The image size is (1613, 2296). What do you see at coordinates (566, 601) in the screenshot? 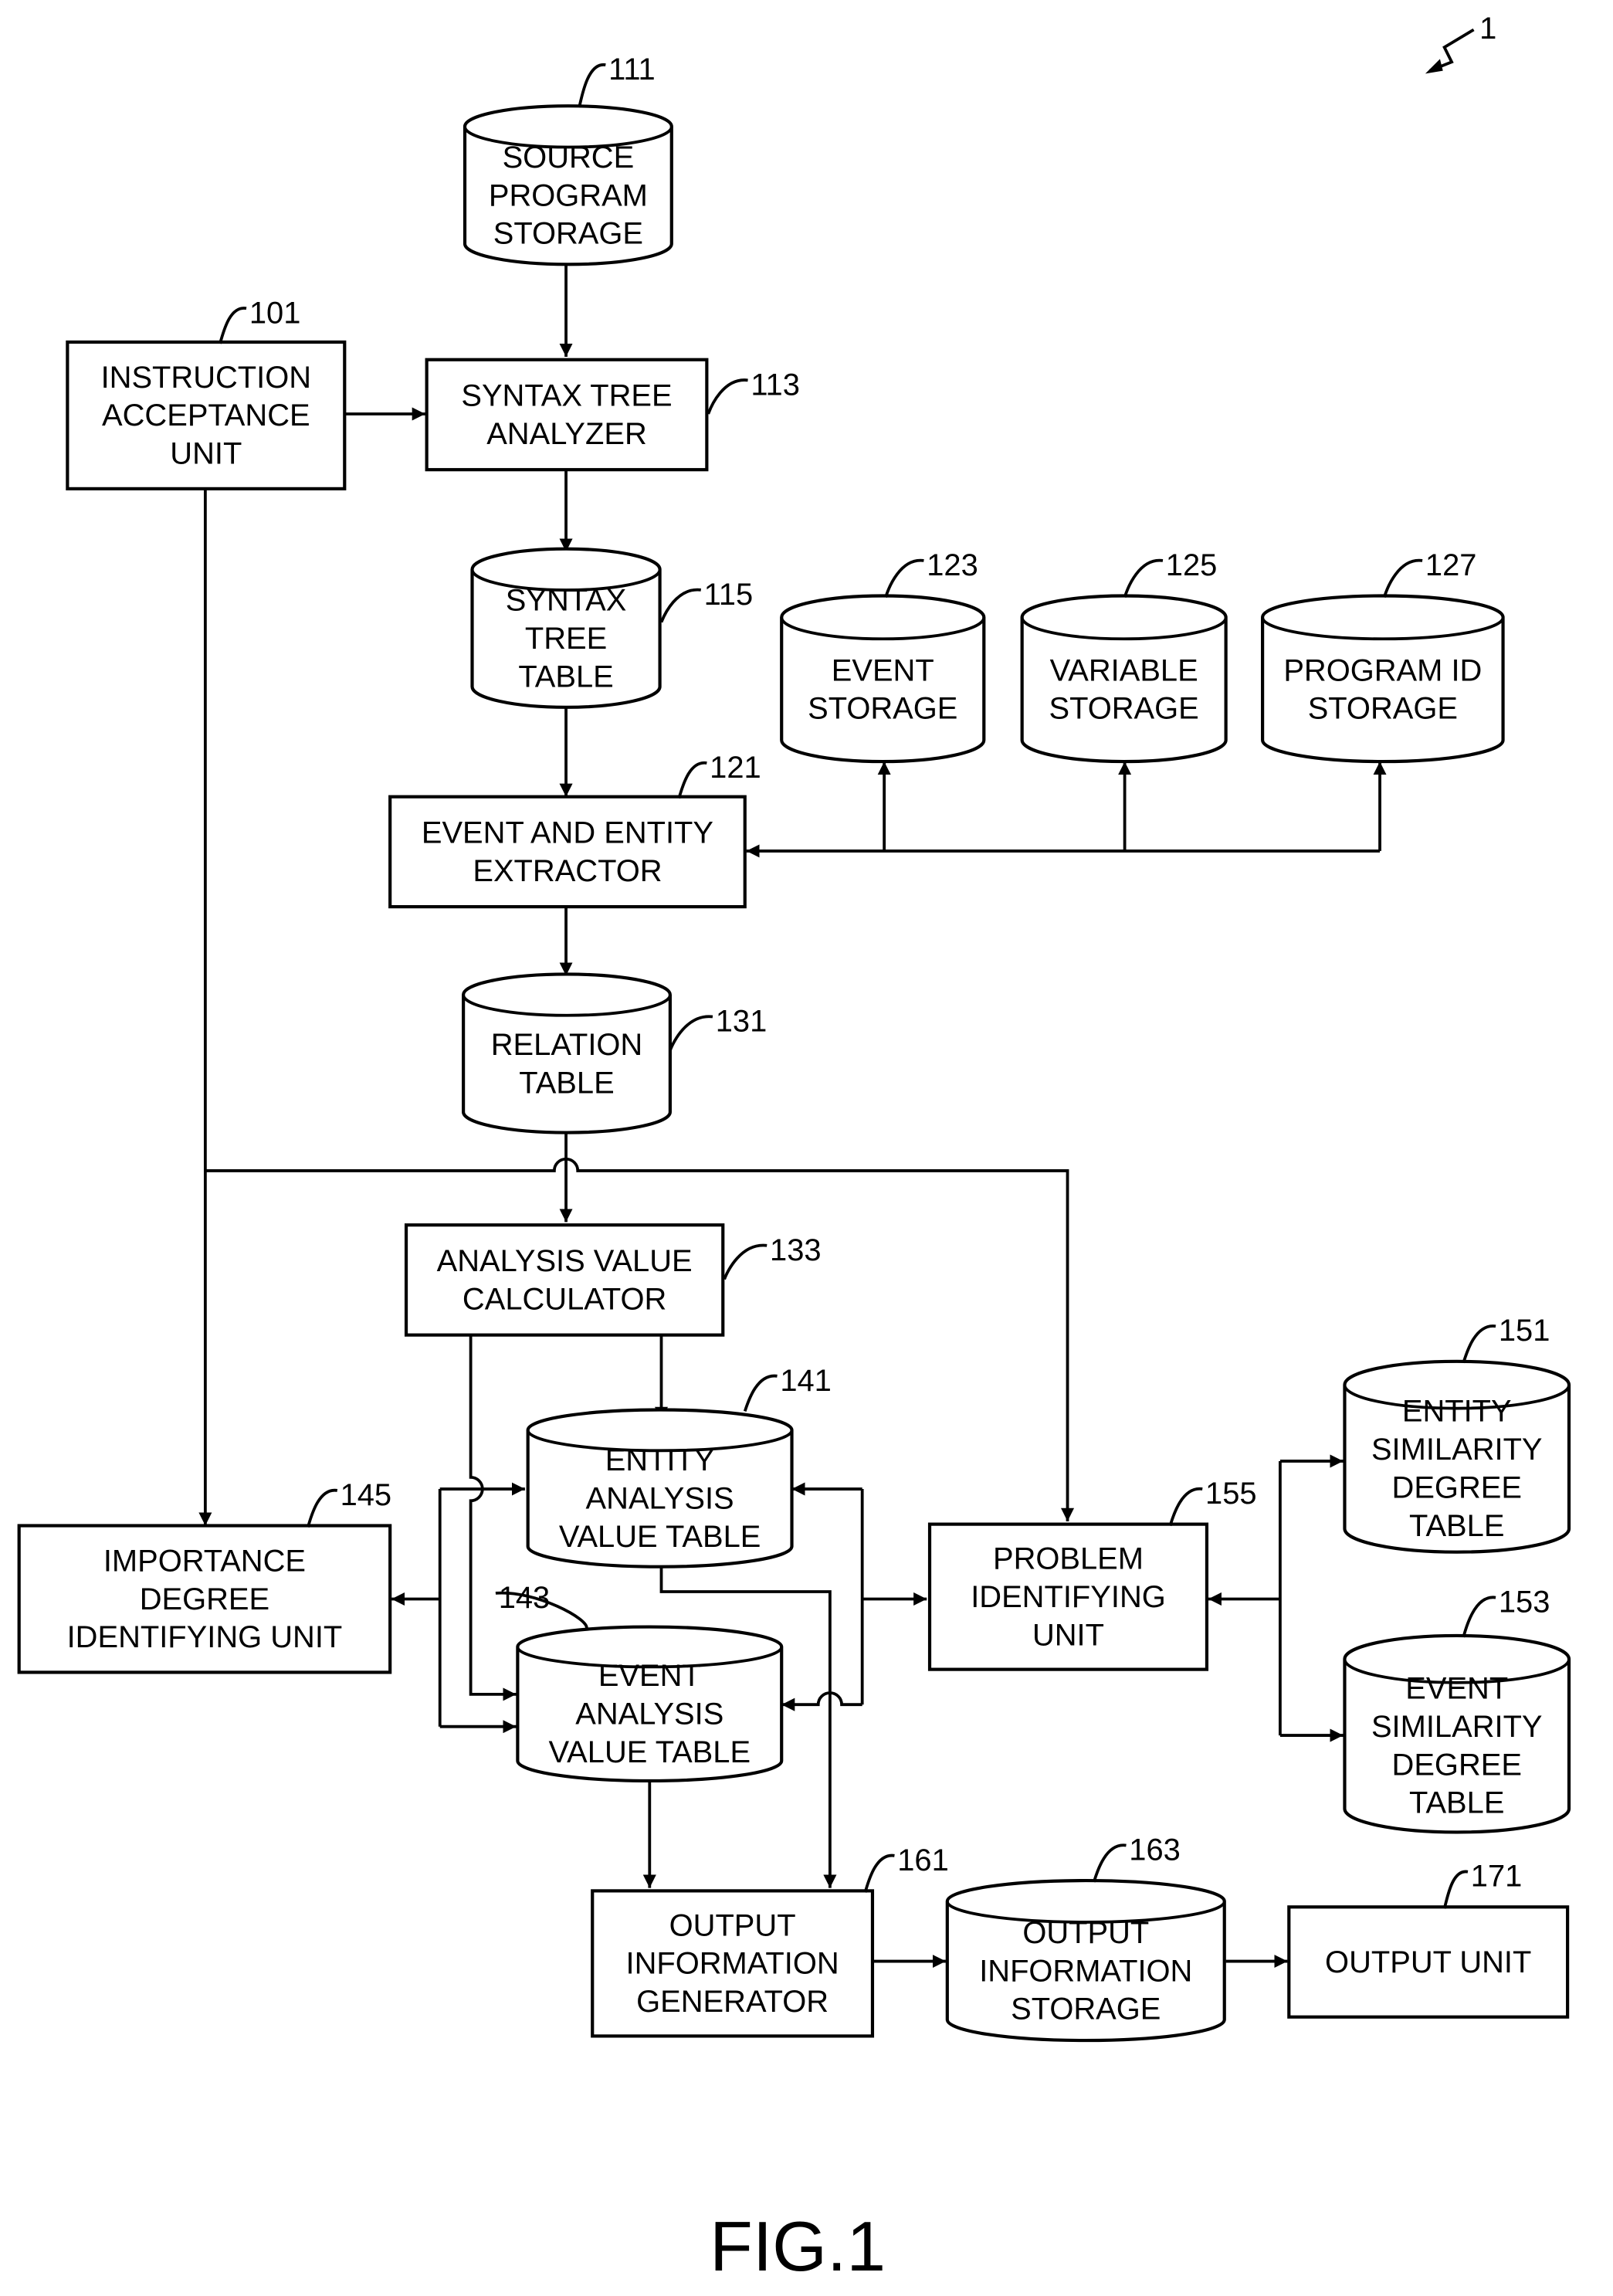
I see `node-label-line: SYNTAX` at bounding box center [566, 601].